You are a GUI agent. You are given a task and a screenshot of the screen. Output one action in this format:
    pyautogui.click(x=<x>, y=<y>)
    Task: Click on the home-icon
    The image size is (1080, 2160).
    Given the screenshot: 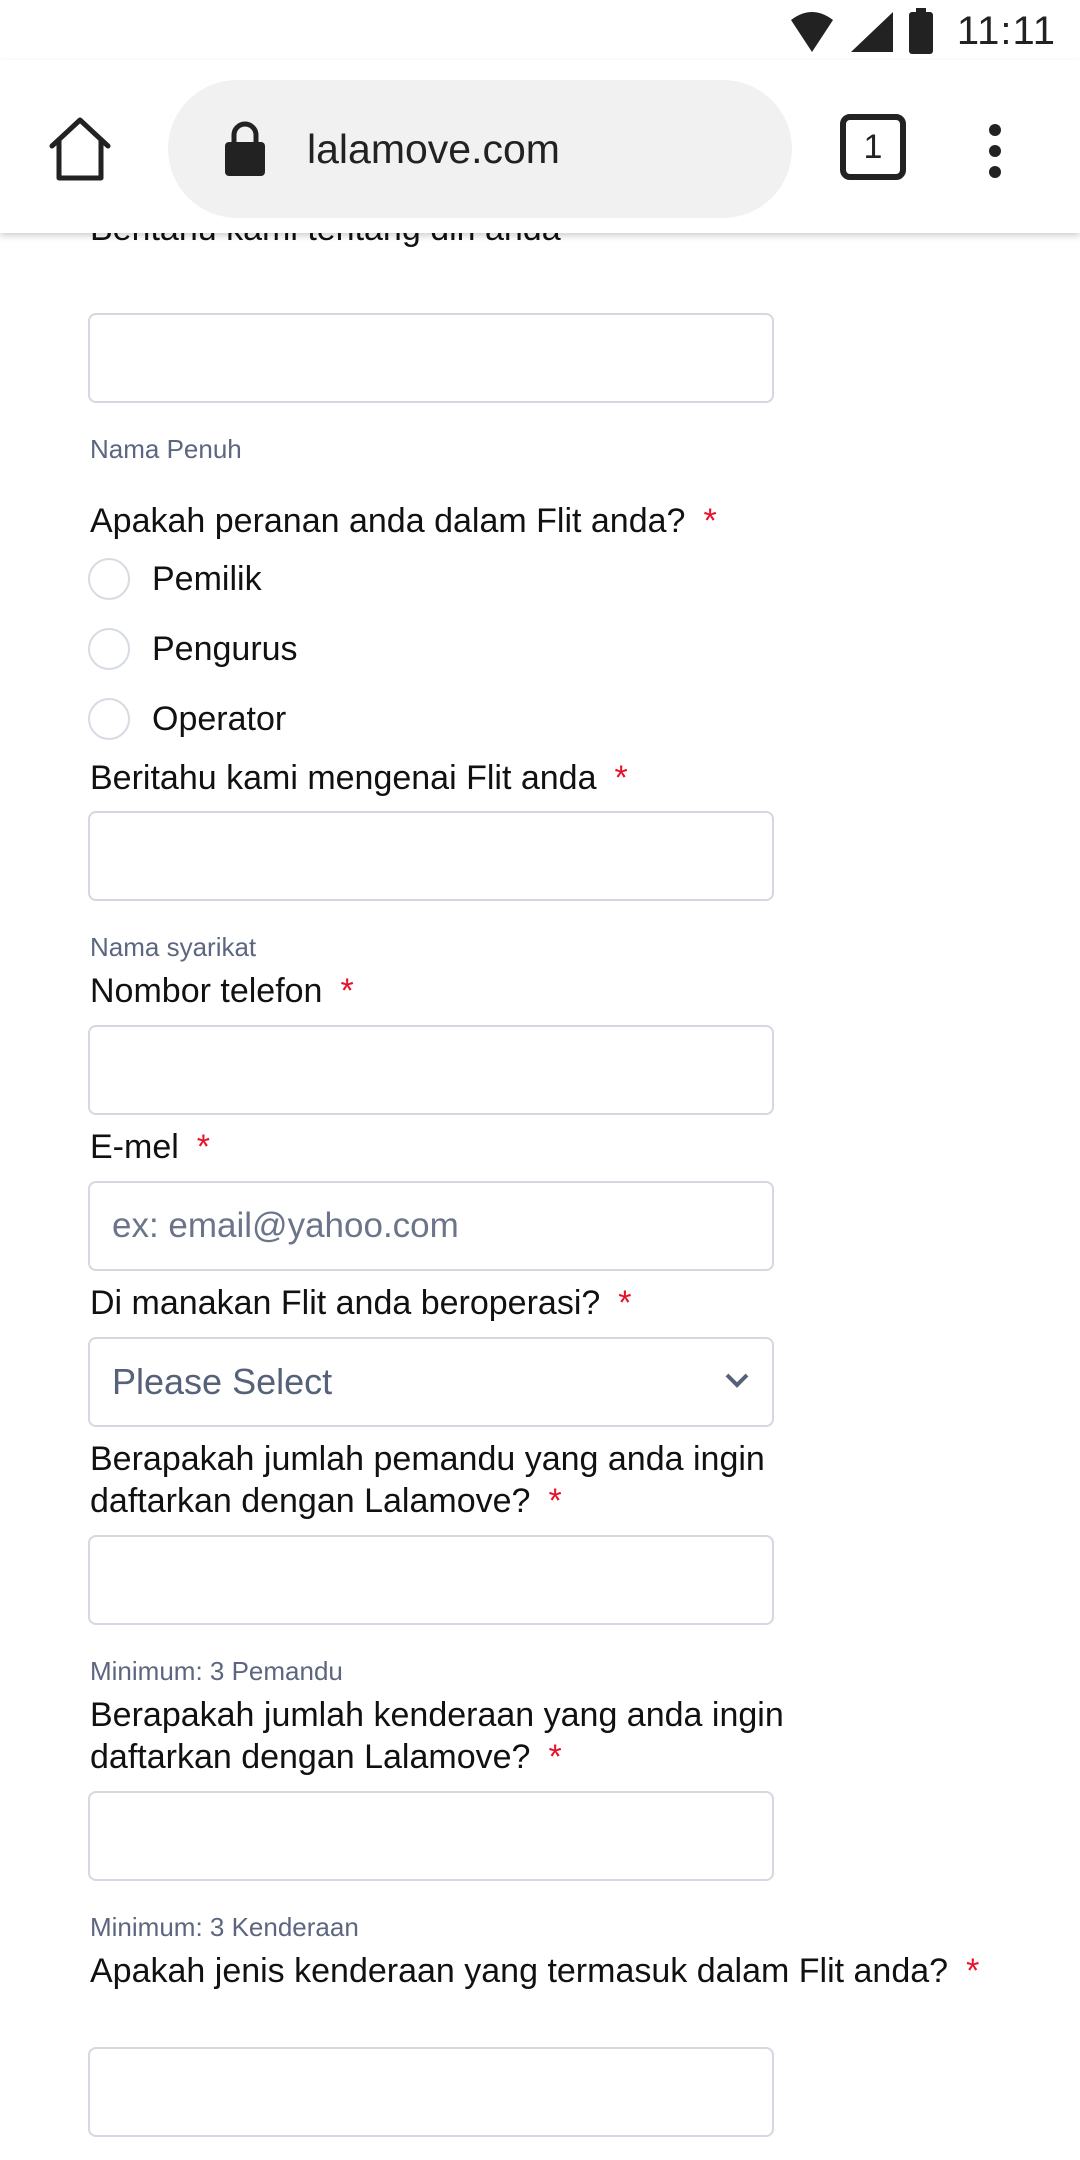 What is the action you would take?
    pyautogui.click(x=80, y=150)
    